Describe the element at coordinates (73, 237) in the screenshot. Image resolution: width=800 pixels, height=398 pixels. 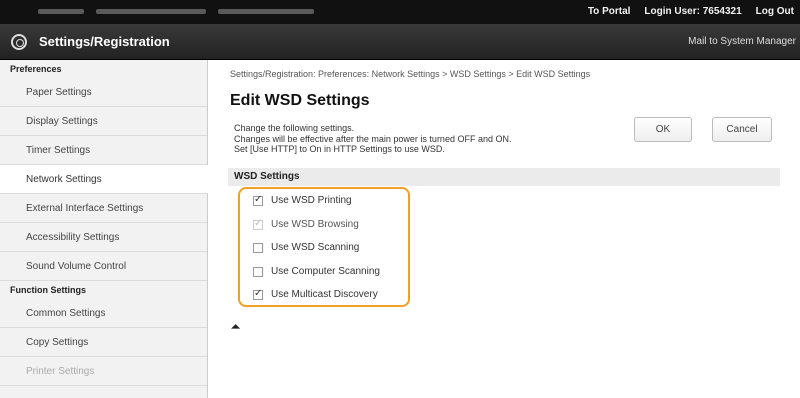
I see `sidebar-item-label: Accessibility Settings` at that location.